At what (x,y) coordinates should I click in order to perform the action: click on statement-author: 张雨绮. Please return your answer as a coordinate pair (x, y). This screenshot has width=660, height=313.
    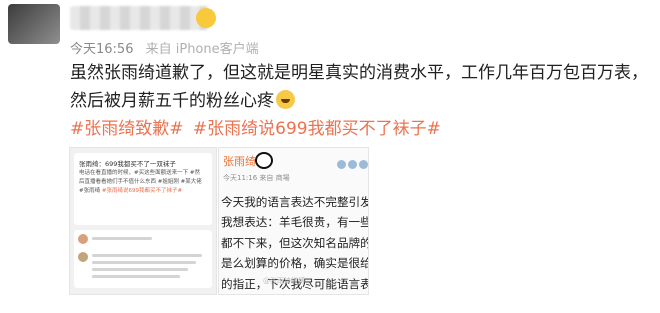
    Looking at the image, I should click on (239, 161).